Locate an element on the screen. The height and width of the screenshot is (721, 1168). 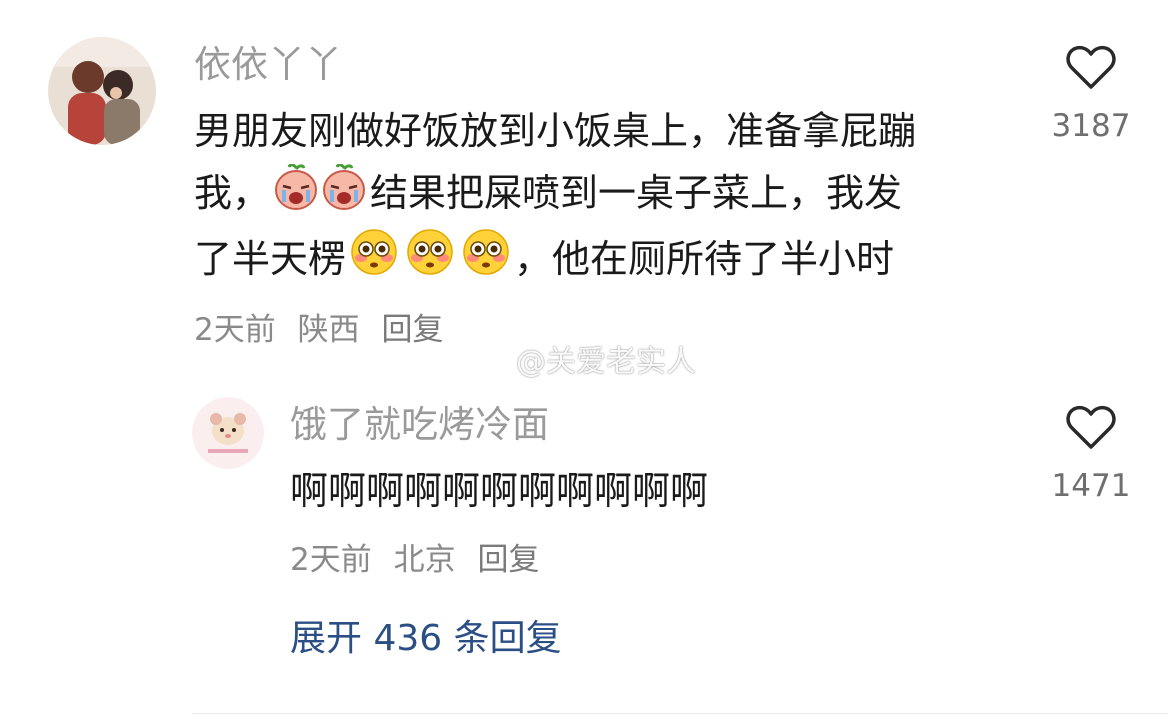
comment-meta: 2天前 陕西 回复 is located at coordinates (318, 330).